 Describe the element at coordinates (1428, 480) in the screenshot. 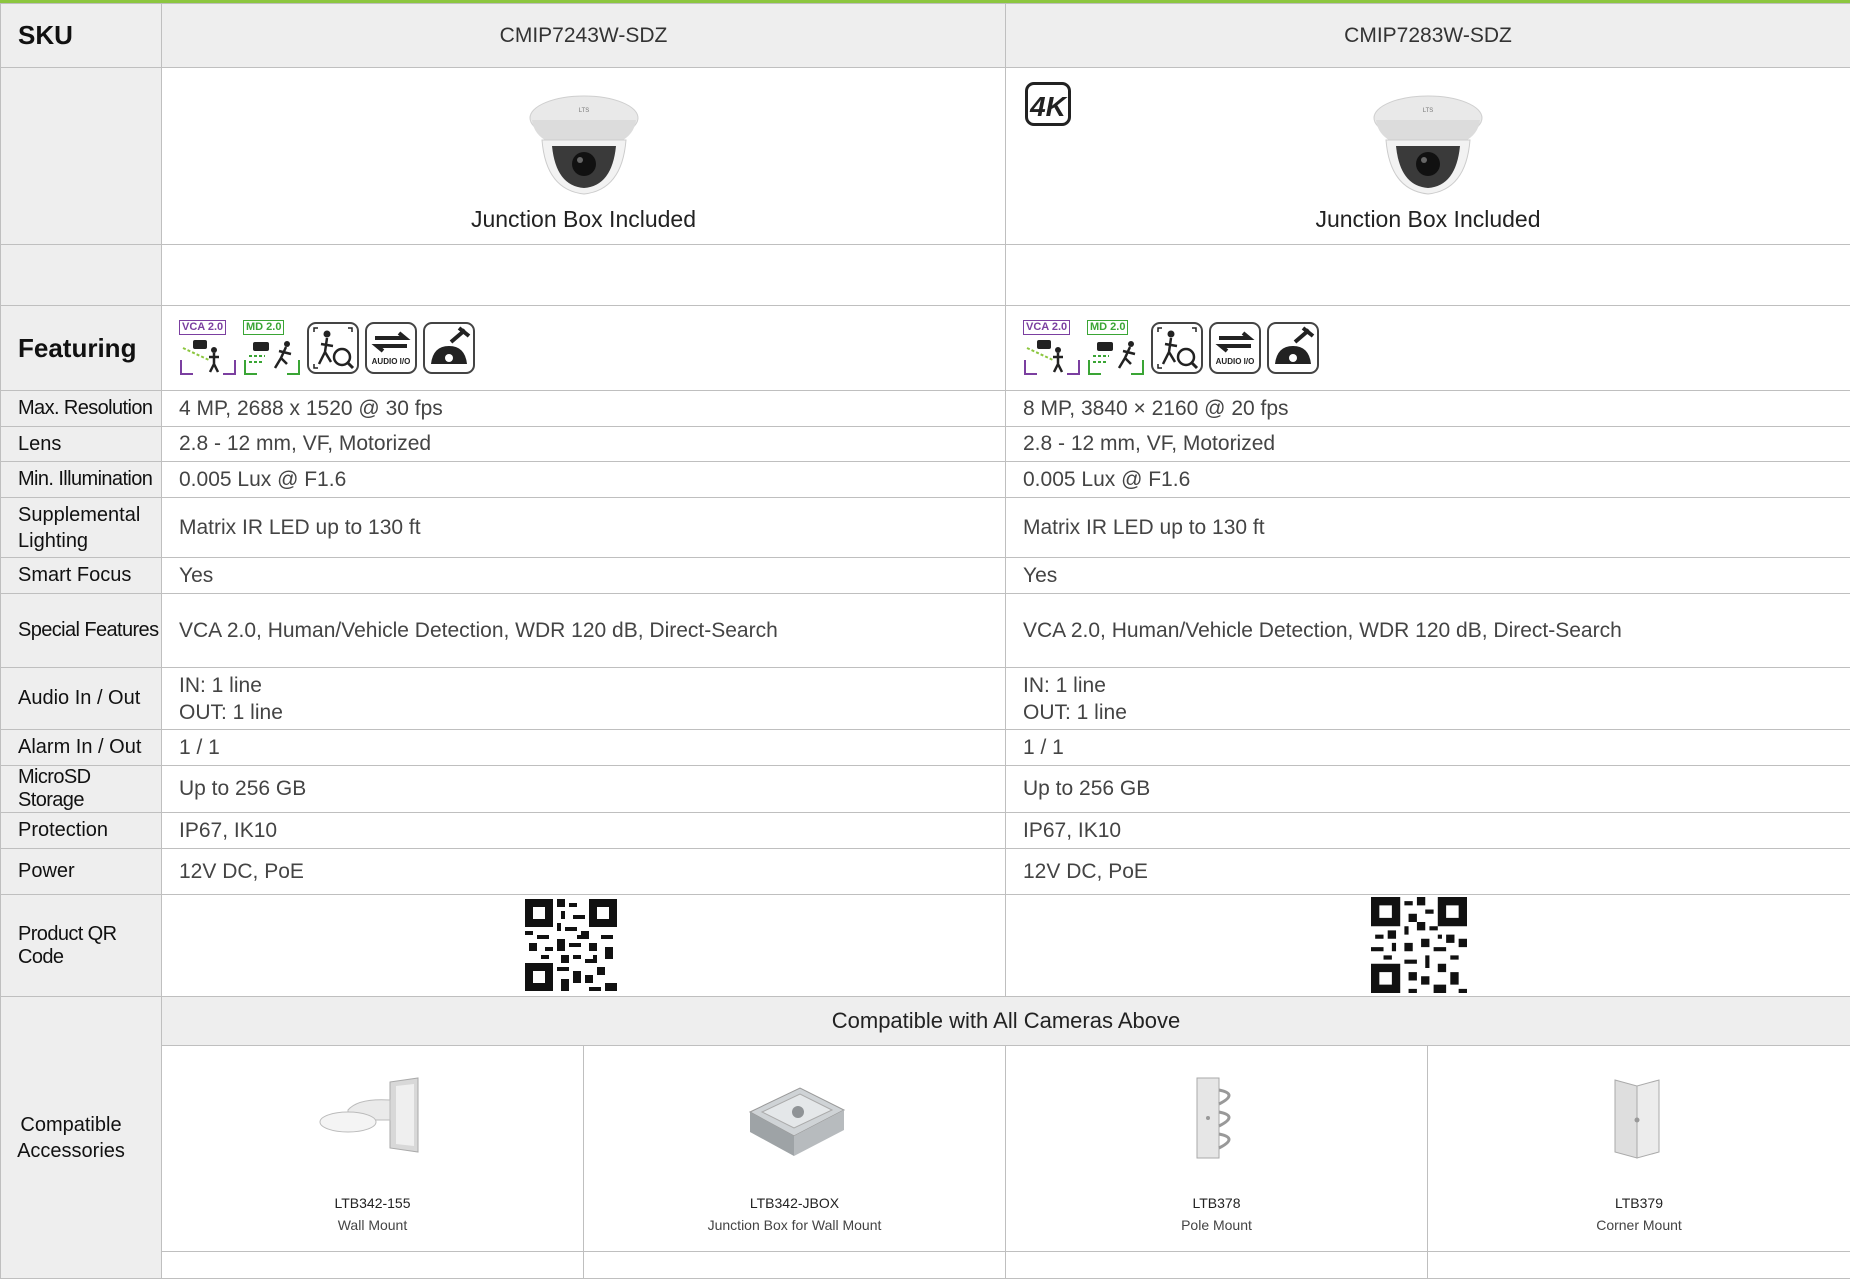

I see `spec-value-model-2: 0.005 Lux @ F1.6` at that location.